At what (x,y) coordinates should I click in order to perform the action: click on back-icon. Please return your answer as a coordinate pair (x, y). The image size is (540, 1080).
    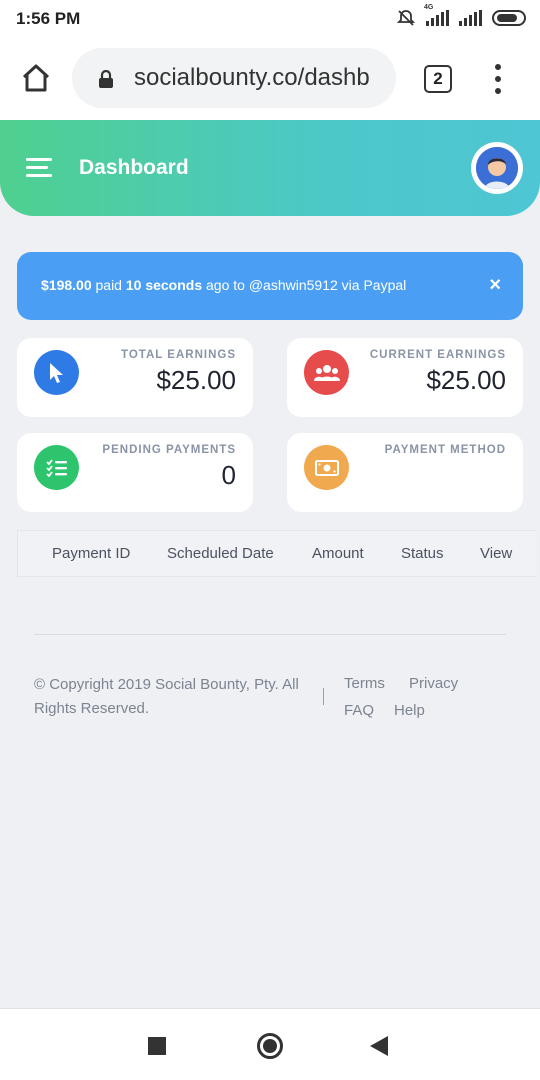
    Looking at the image, I should click on (379, 1046).